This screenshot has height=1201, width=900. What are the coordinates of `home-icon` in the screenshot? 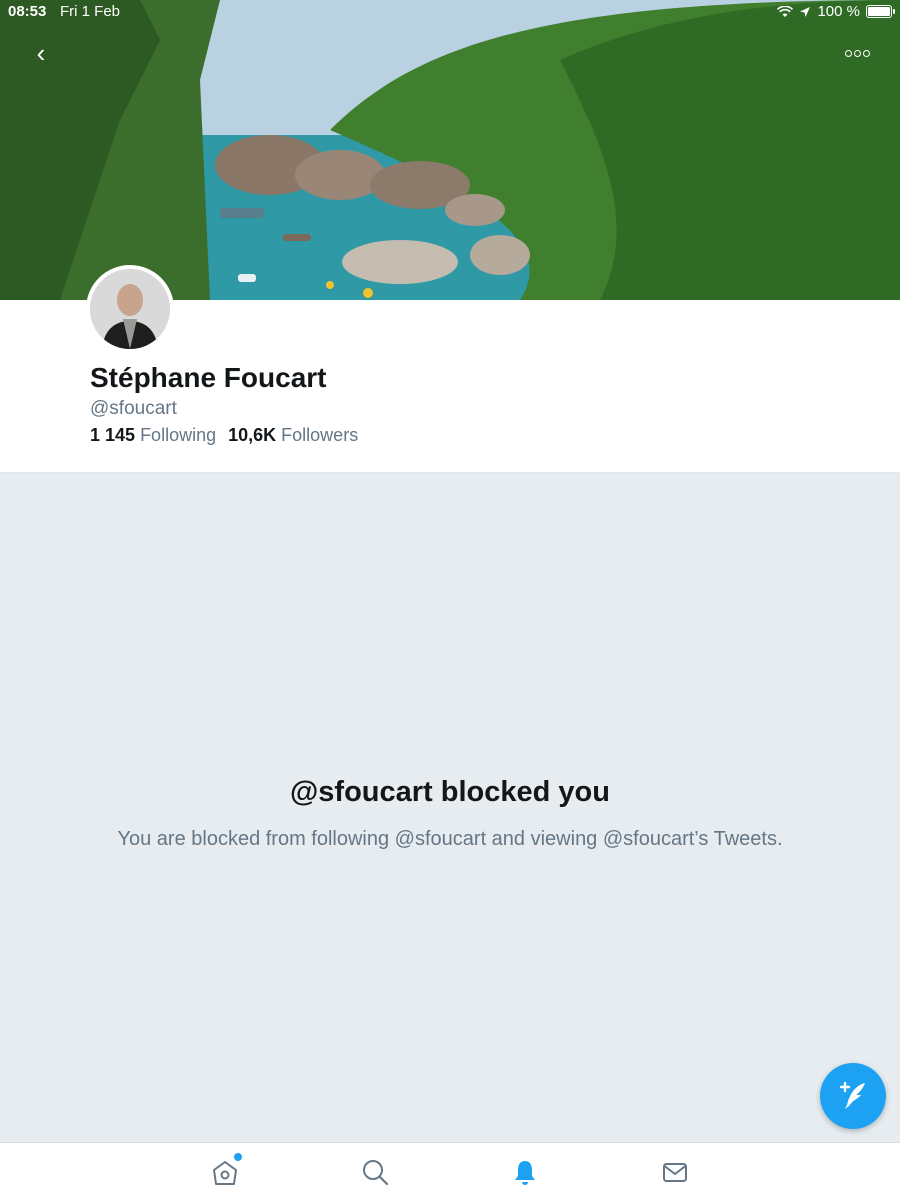 It's located at (225, 1173).